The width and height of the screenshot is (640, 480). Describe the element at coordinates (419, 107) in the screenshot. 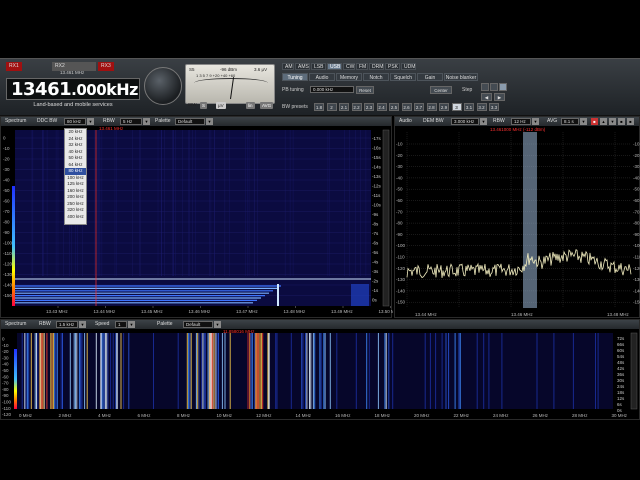

I see `bw-preset-2-7: 2.7` at that location.